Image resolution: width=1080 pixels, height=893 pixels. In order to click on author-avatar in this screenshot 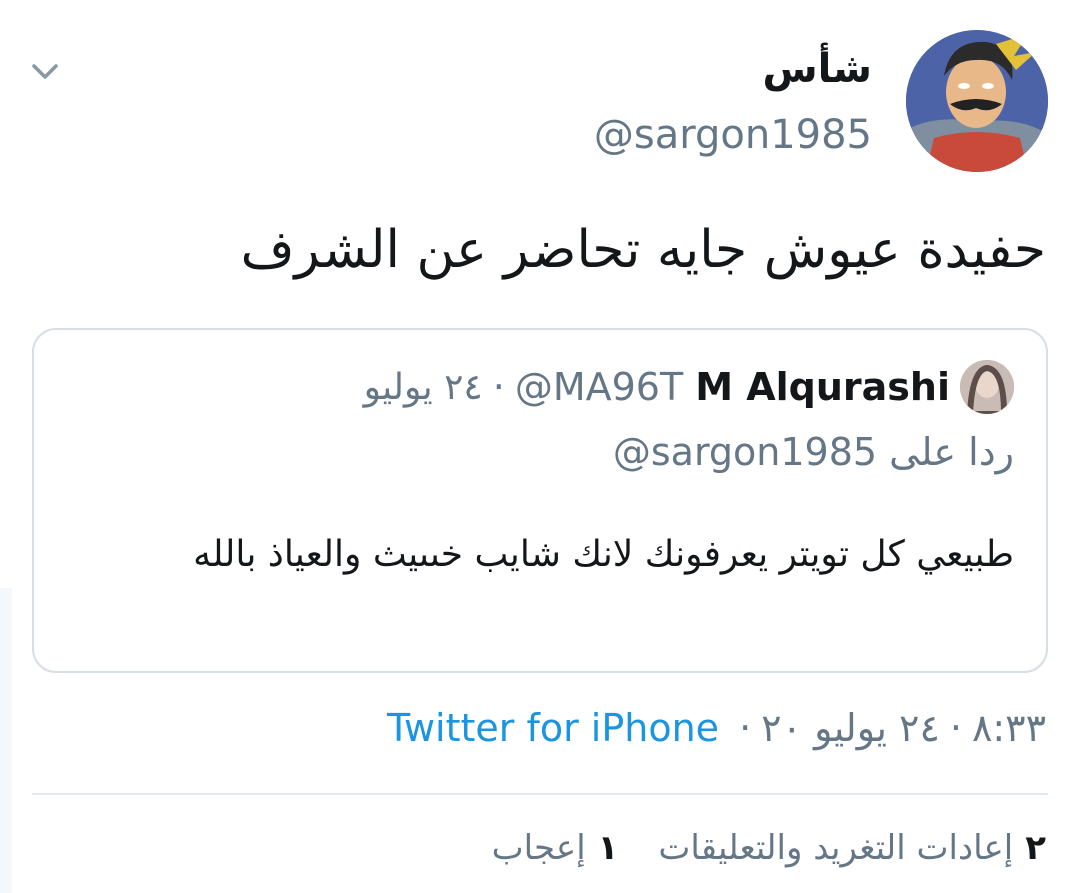, I will do `click(977, 101)`.